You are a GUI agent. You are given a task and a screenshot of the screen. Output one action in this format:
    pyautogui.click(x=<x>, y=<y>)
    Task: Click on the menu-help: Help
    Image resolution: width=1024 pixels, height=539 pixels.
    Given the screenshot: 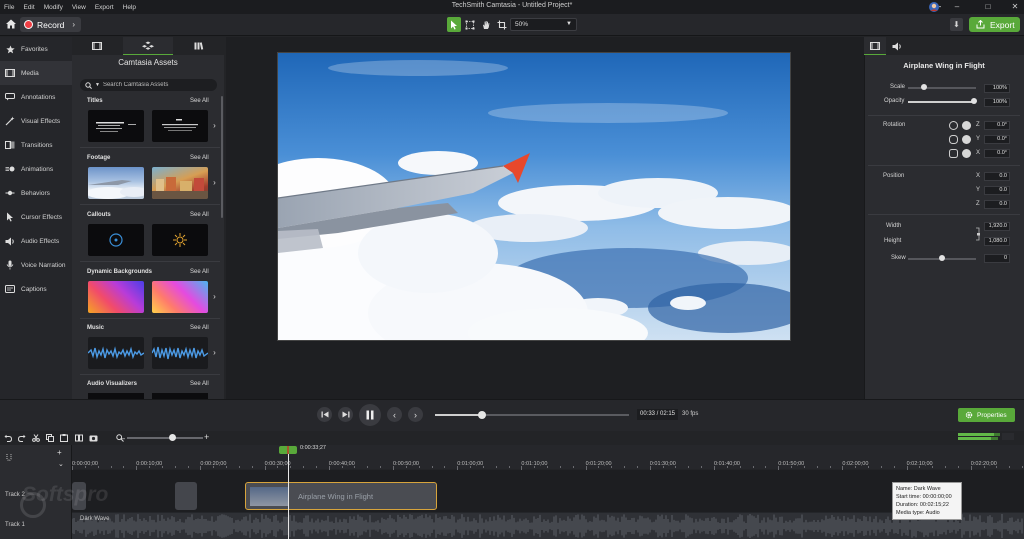 What is the action you would take?
    pyautogui.click(x=129, y=7)
    